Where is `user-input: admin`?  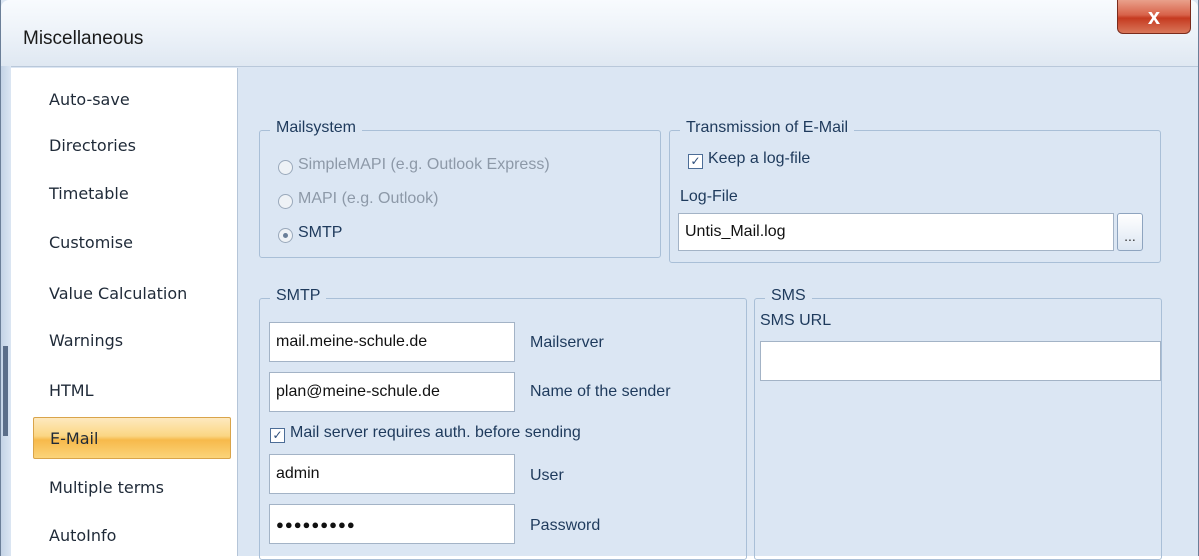
user-input: admin is located at coordinates (392, 474).